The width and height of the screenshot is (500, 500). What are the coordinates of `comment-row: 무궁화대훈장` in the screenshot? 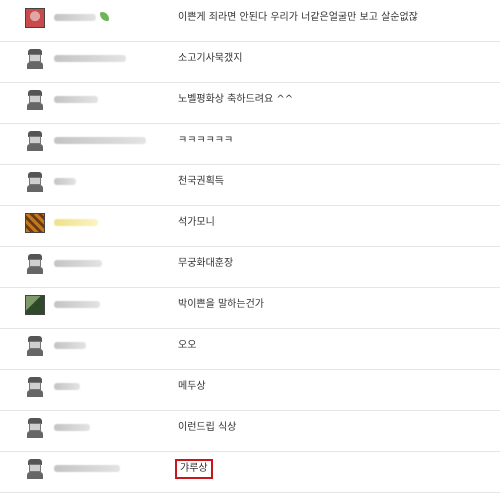 It's located at (250, 267).